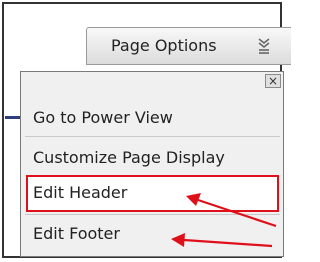 This screenshot has width=320, height=262. I want to click on menu-item-power-view: Go to Power View, so click(103, 117).